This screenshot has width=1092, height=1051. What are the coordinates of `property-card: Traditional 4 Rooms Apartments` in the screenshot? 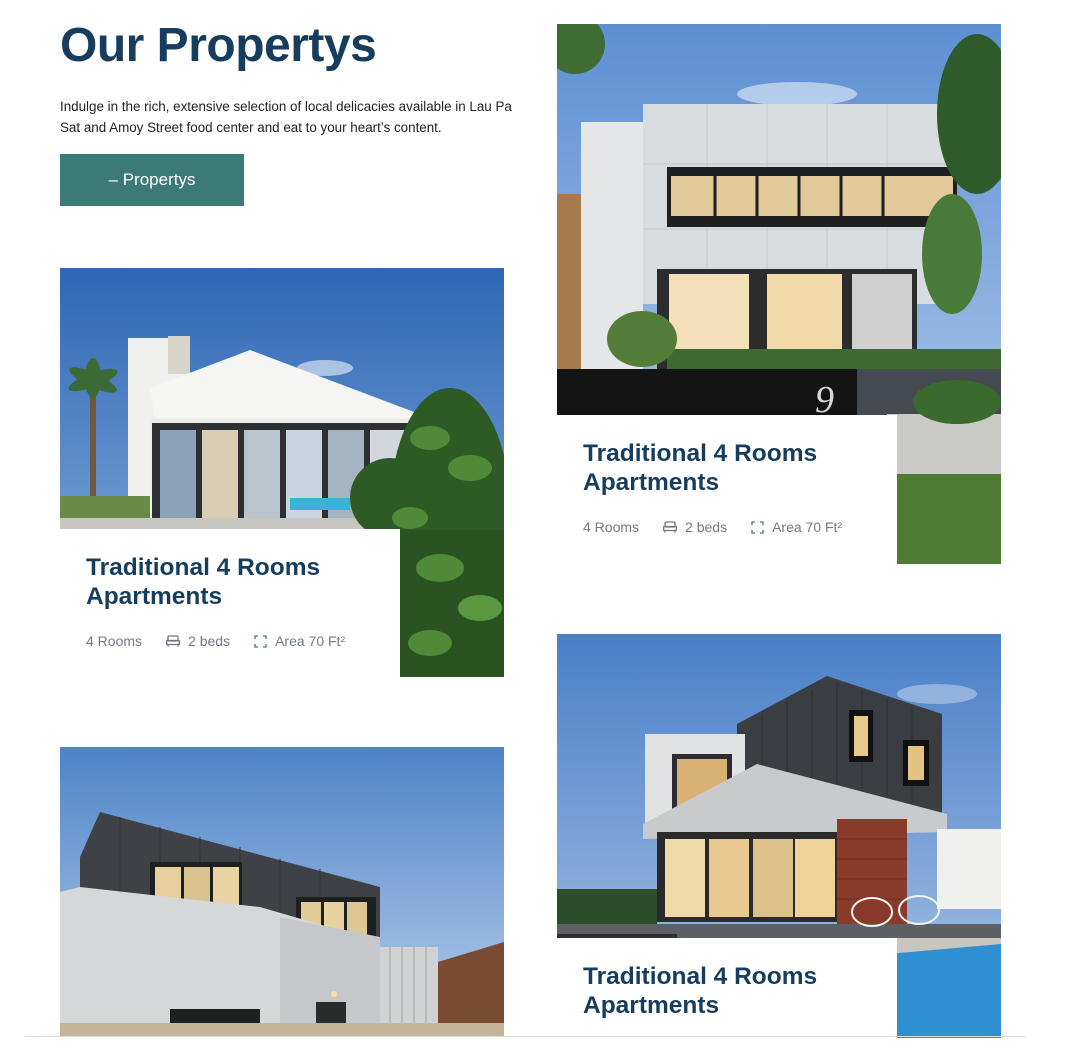 It's located at (727, 988).